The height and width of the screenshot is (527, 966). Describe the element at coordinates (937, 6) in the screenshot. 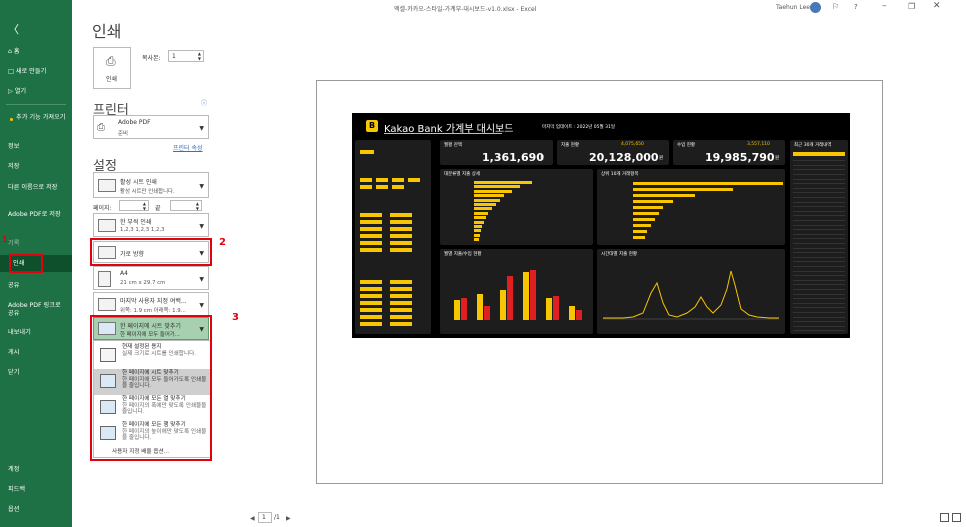

I see `close-button: ✕` at that location.